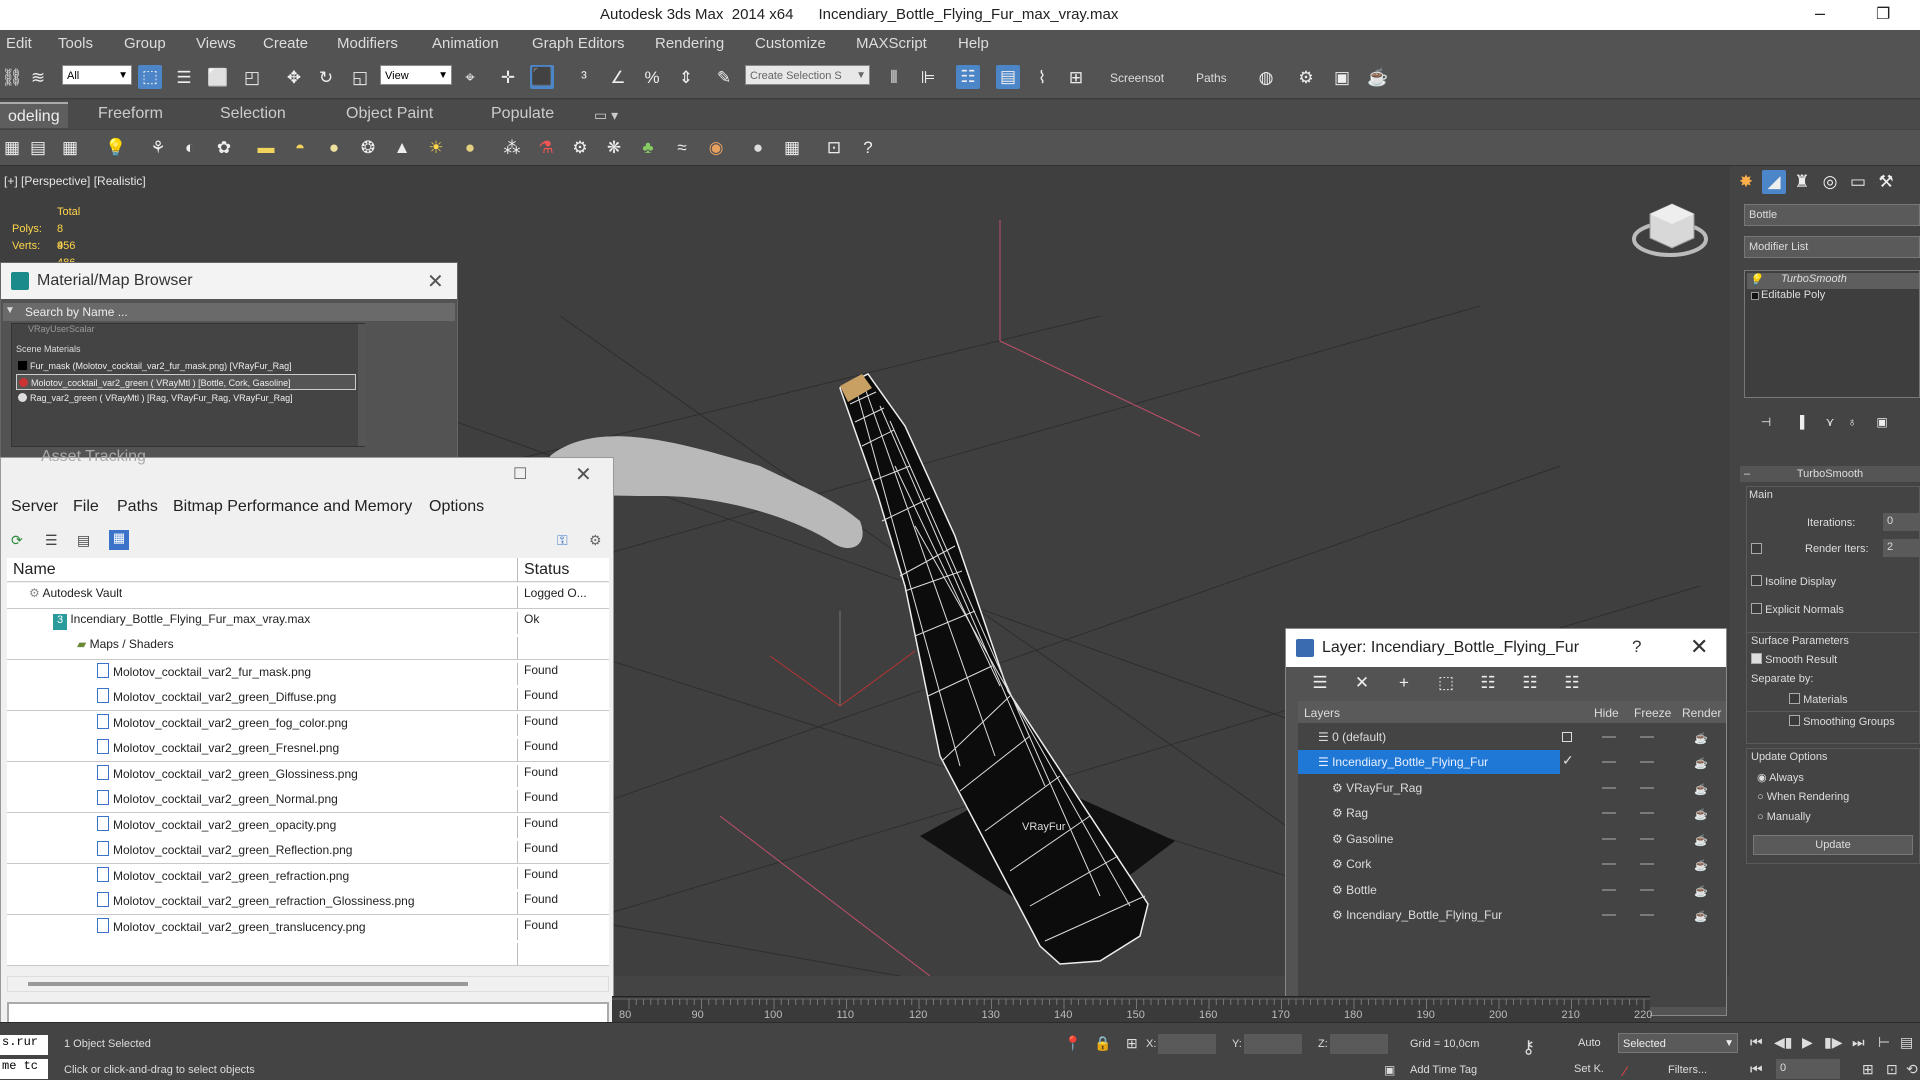 The image size is (1920, 1080). Describe the element at coordinates (1359, 1044) in the screenshot. I see `z-coordinate-field` at that location.